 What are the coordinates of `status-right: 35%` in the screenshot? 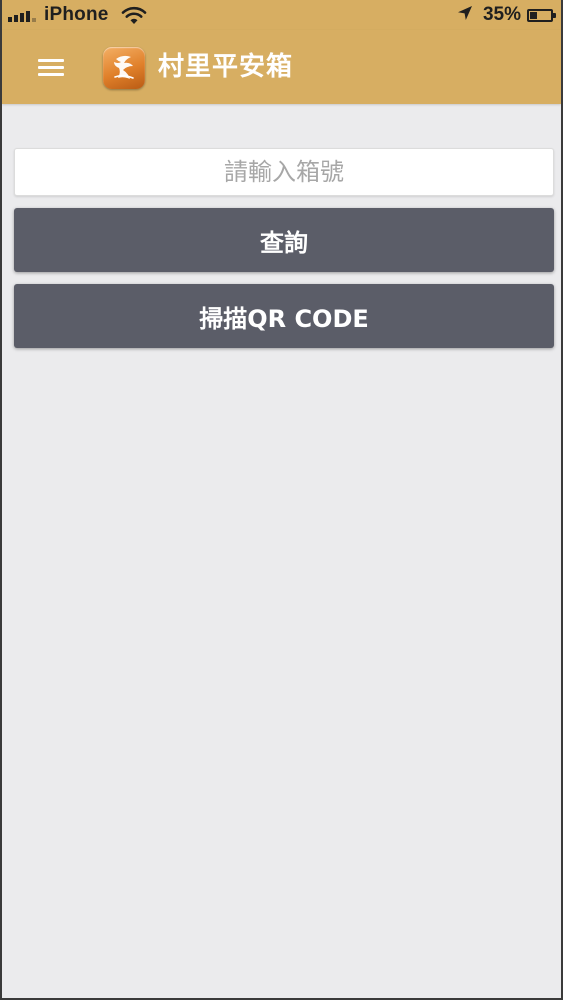 It's located at (506, 15).